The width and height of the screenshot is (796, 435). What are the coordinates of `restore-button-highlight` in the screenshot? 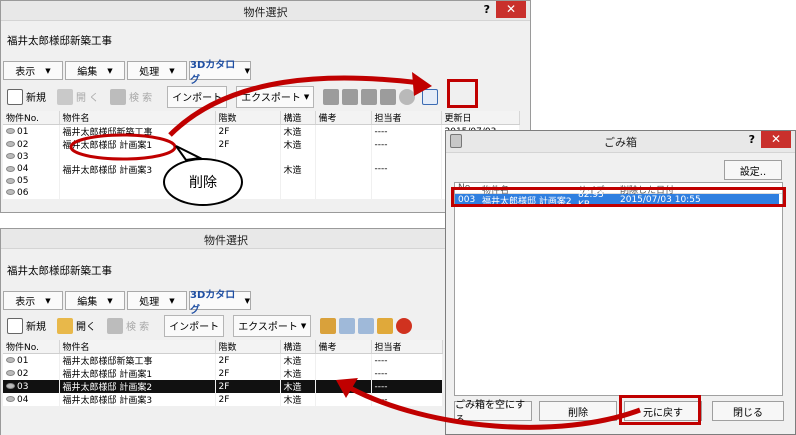 It's located at (660, 410).